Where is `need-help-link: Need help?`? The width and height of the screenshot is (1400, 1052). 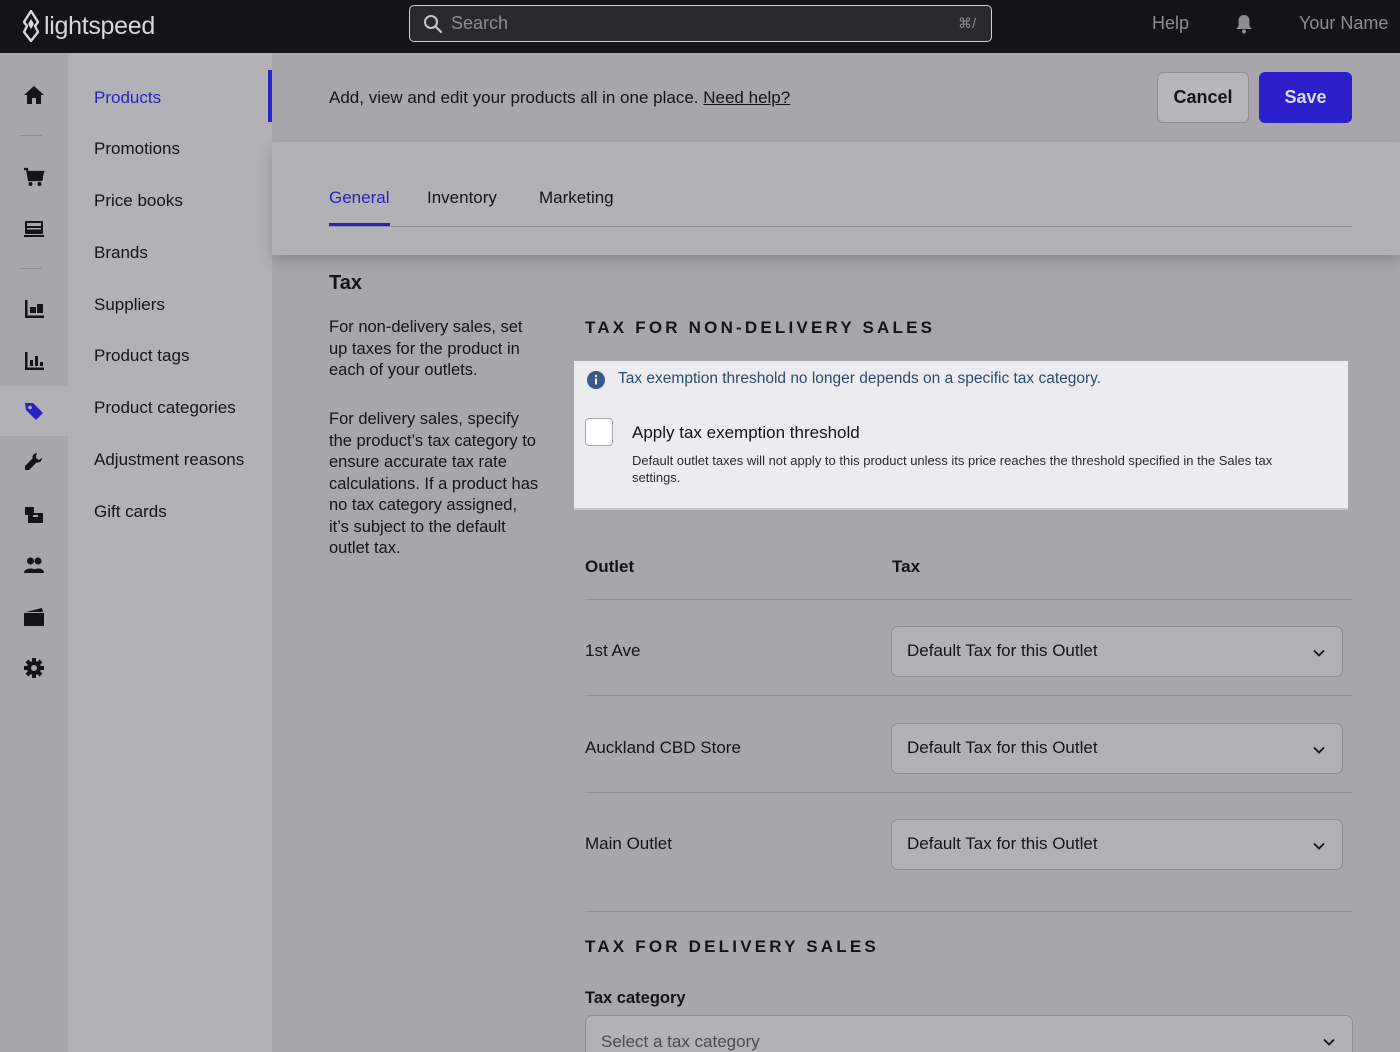 need-help-link: Need help? is located at coordinates (746, 97).